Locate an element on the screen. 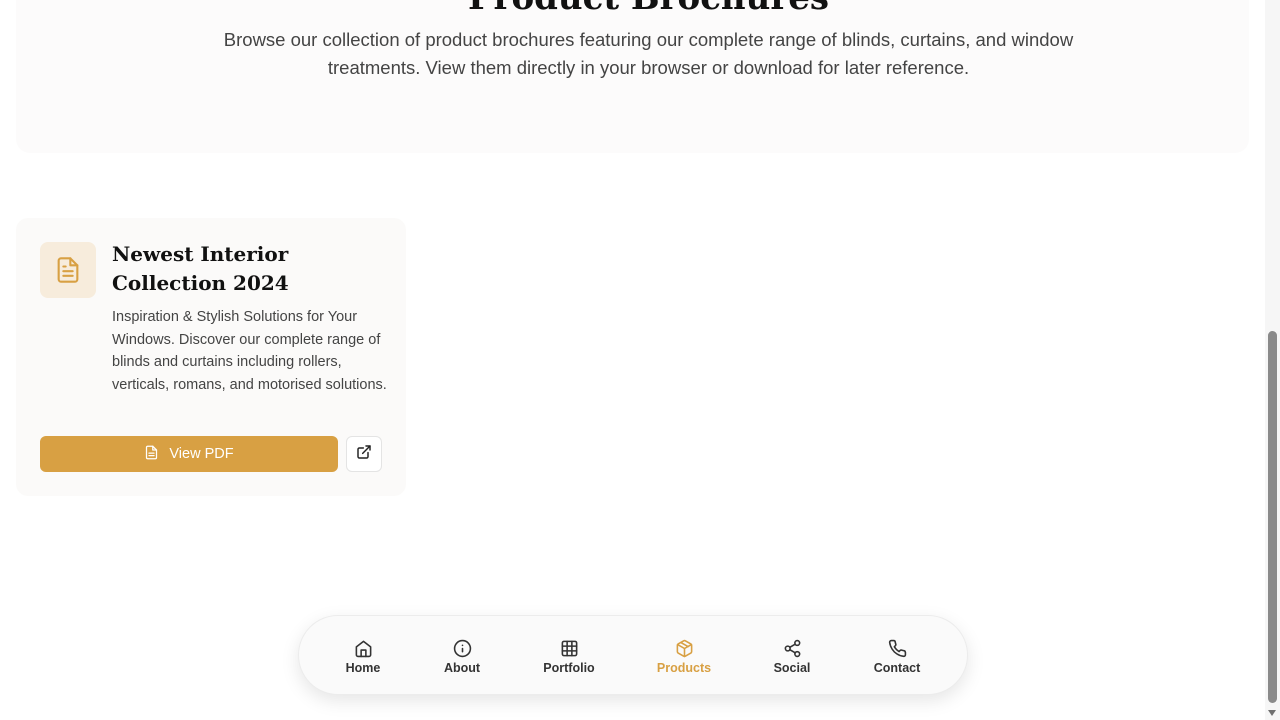 The image size is (1280, 720). share-icon is located at coordinates (792, 648).